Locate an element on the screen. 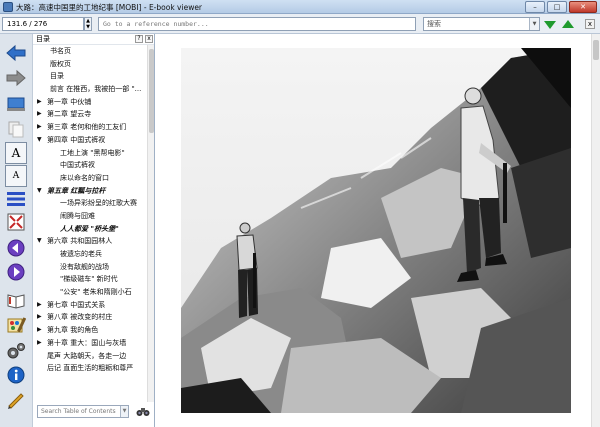 Image resolution: width=600 pixels, height=427 pixels. spin-down-icon: ▼ is located at coordinates (88, 27).